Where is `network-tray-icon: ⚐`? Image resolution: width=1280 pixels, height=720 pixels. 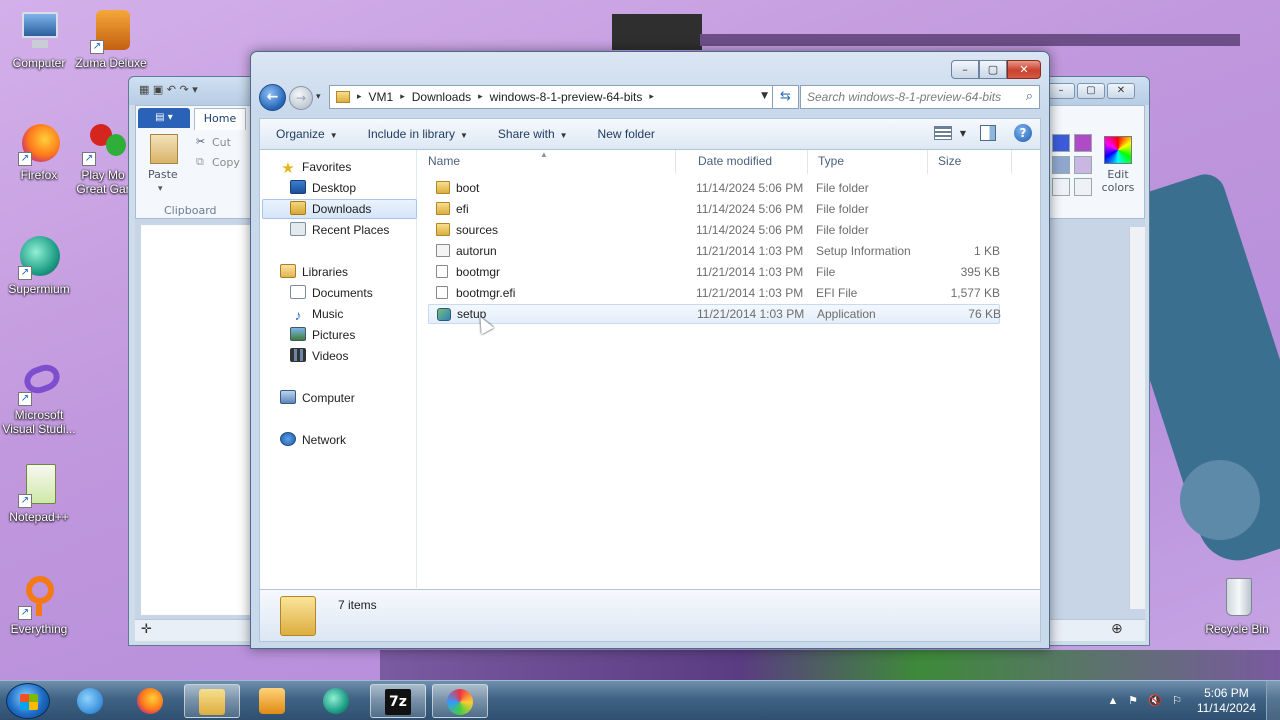
network-tray-icon: ⚐ is located at coordinates (1177, 701).